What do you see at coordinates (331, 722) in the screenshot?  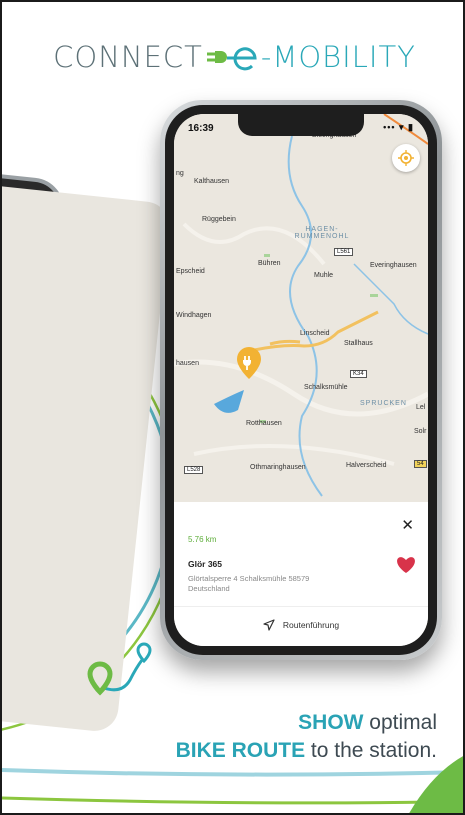 I see `tagline-show: SHOW` at bounding box center [331, 722].